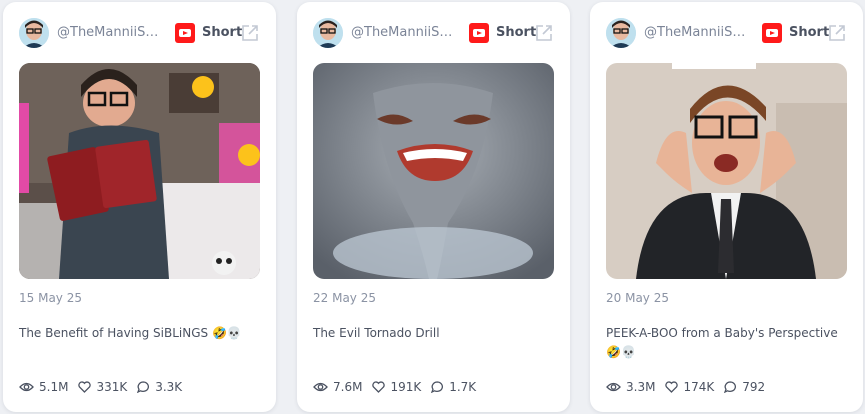 This screenshot has height=414, width=865. I want to click on views-stat: 3.3M, so click(630, 387).